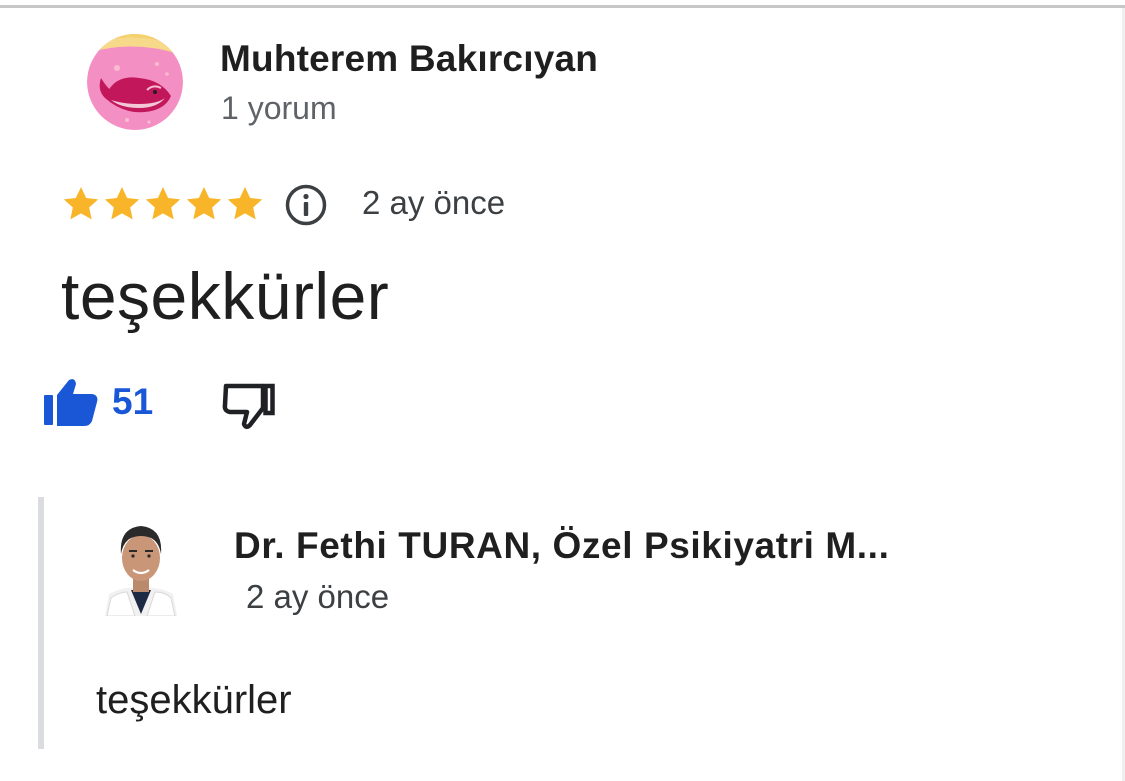 This screenshot has height=781, width=1125. What do you see at coordinates (306, 205) in the screenshot?
I see `info-icon` at bounding box center [306, 205].